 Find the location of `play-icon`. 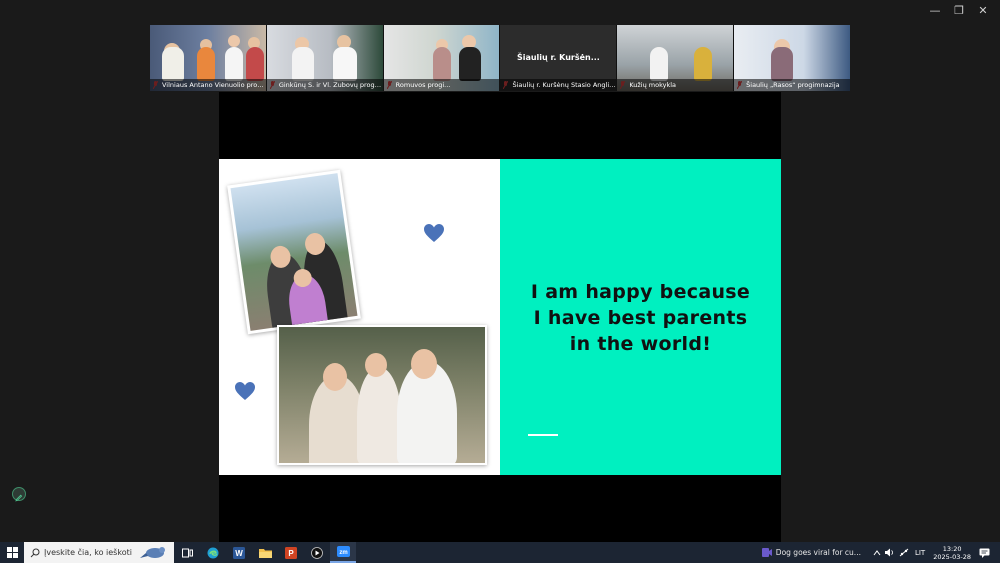

play-icon is located at coordinates (317, 552).